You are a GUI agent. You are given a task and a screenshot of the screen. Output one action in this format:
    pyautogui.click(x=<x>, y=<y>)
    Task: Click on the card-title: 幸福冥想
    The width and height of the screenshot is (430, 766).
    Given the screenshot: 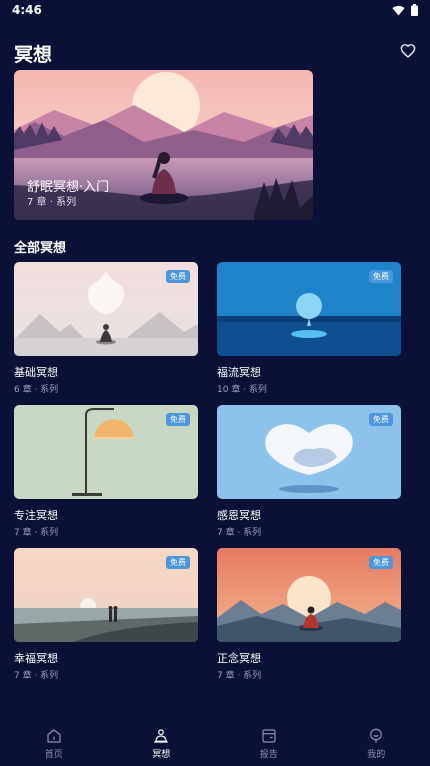 What is the action you would take?
    pyautogui.click(x=36, y=658)
    